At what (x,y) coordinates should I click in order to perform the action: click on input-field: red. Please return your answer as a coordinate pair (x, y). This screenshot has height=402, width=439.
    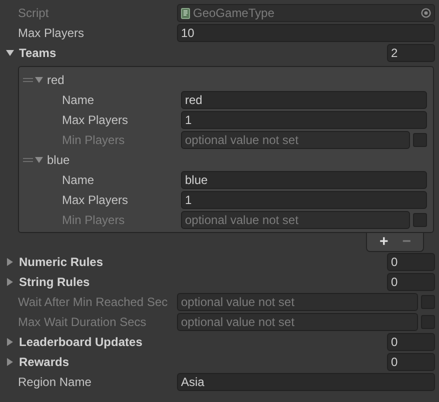
    Looking at the image, I should click on (304, 100).